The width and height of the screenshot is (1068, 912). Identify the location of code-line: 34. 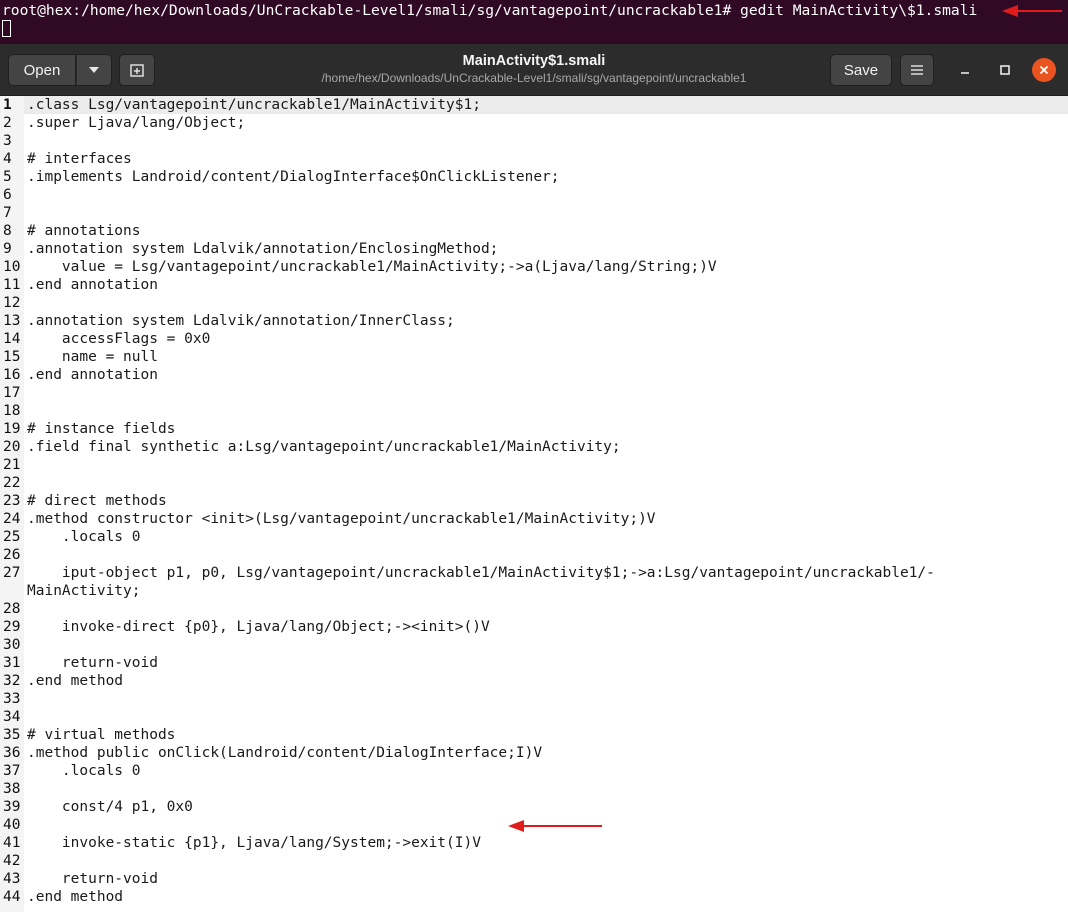
(534, 717).